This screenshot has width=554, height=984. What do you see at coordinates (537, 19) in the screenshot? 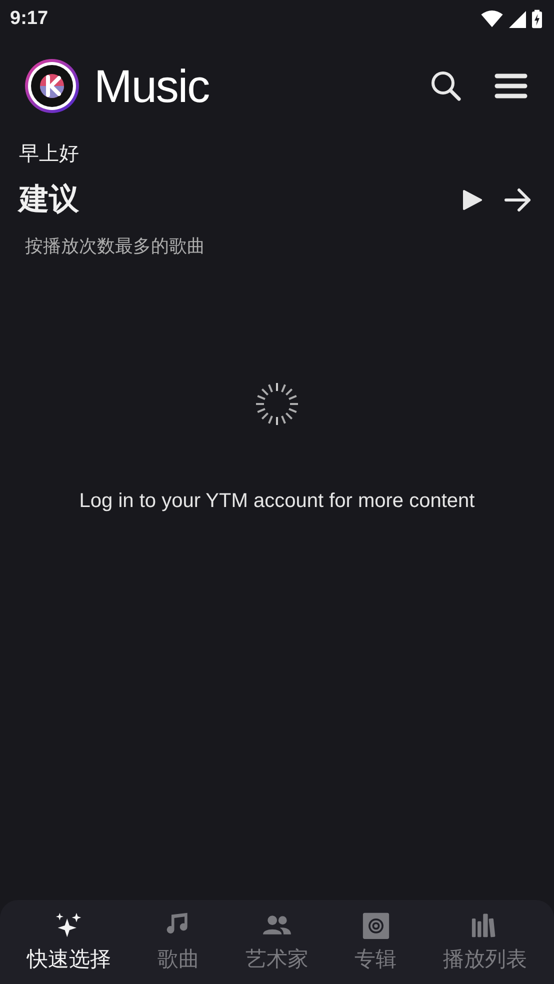
I see `battery-icon` at bounding box center [537, 19].